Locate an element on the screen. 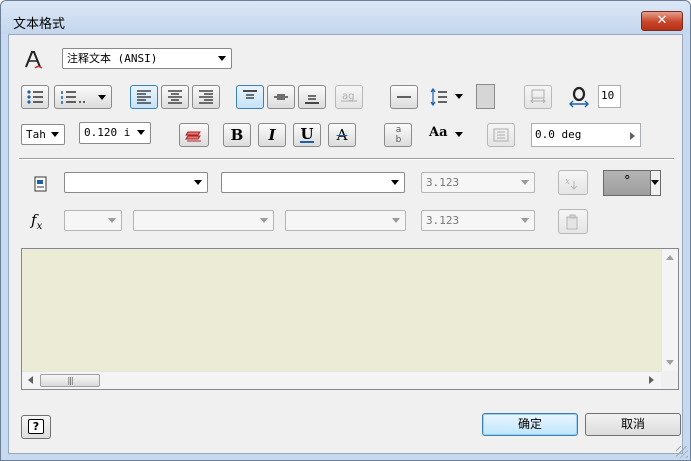 The width and height of the screenshot is (691, 461). horizontal-scrollbar: ||| is located at coordinates (342, 380).